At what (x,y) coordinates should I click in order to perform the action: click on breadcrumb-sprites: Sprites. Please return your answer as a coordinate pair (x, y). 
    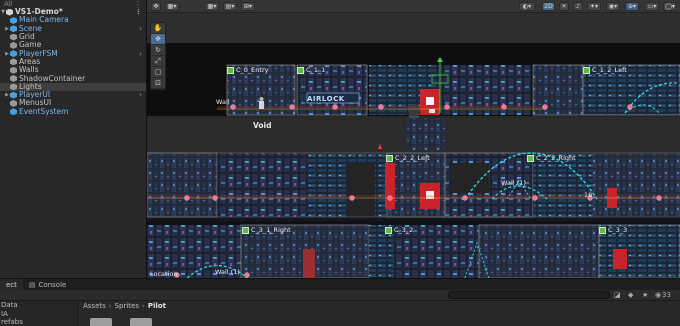
    Looking at the image, I should click on (127, 306).